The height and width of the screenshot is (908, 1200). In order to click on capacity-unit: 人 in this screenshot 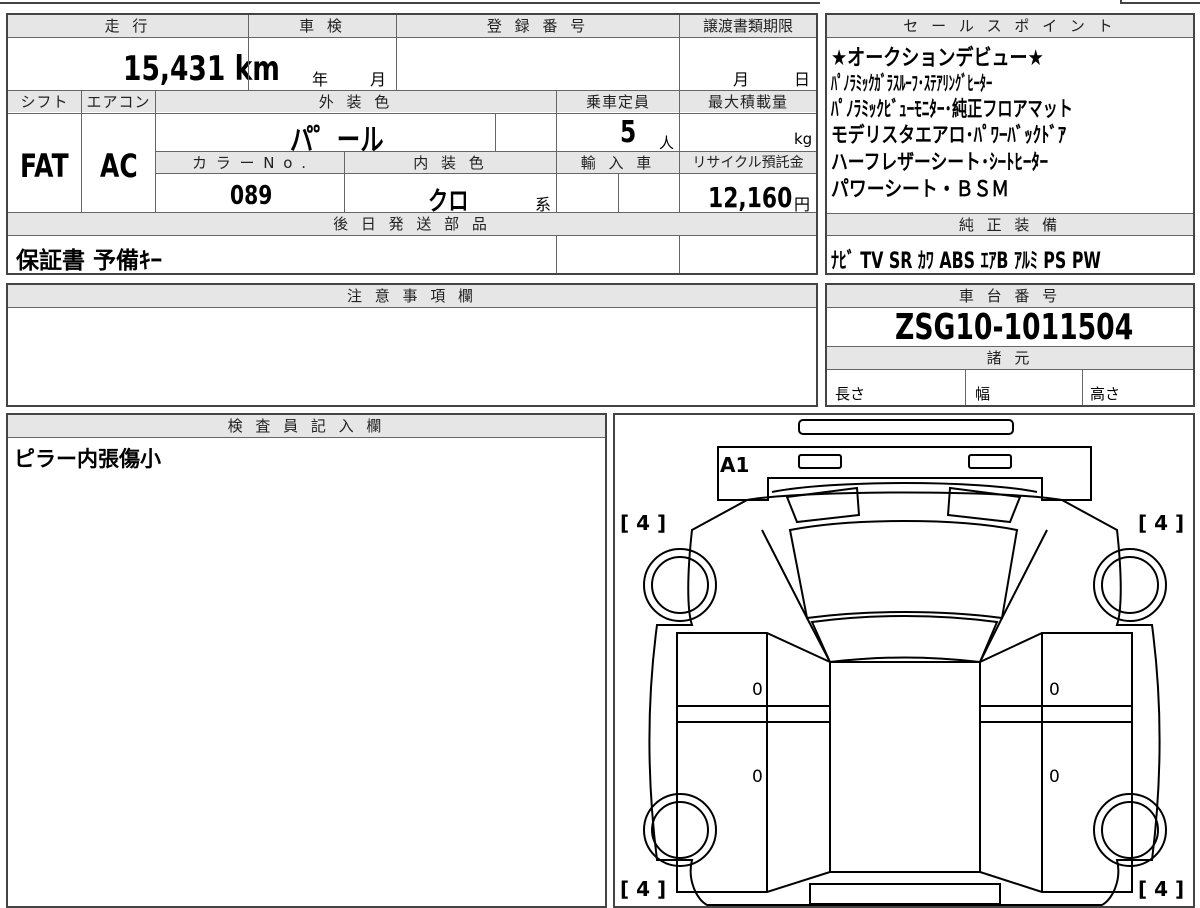, I will do `click(667, 143)`.